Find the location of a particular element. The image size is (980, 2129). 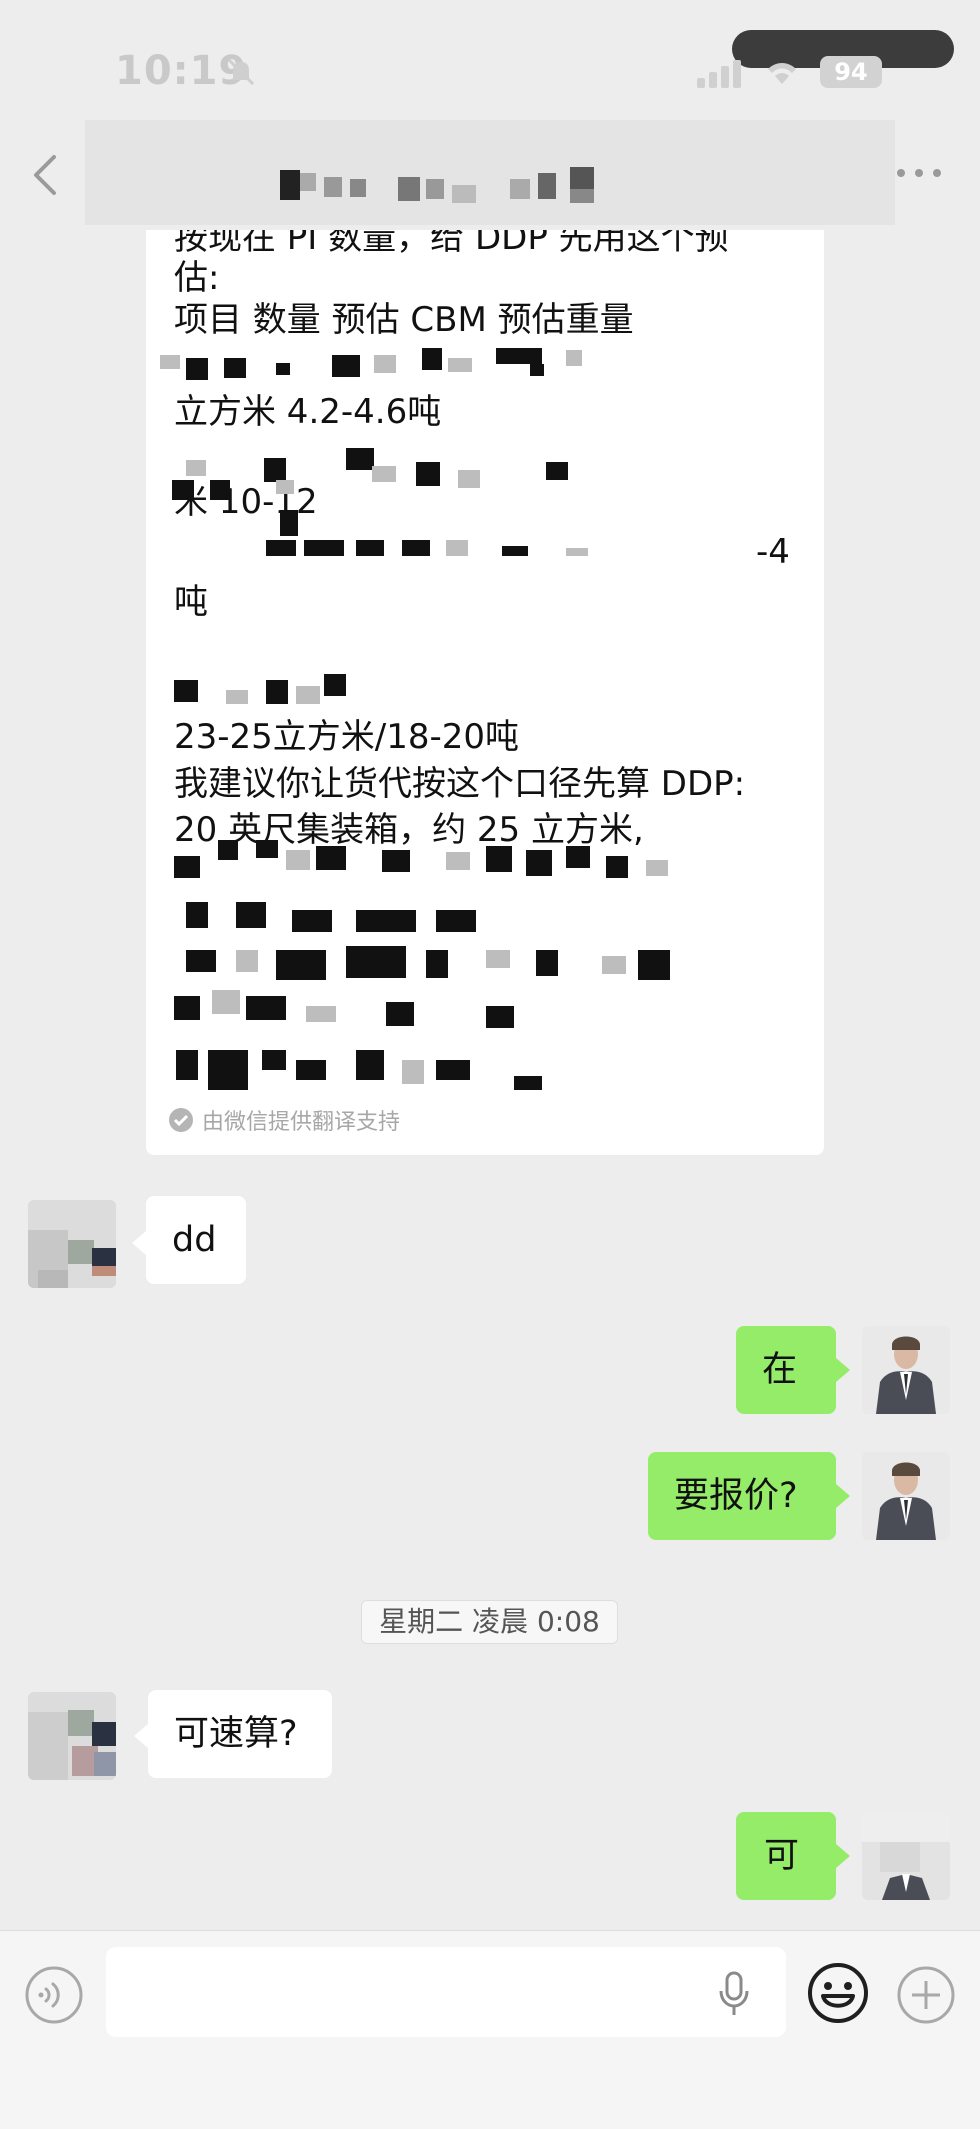

incoming-message-bubble: dd is located at coordinates (196, 1240).